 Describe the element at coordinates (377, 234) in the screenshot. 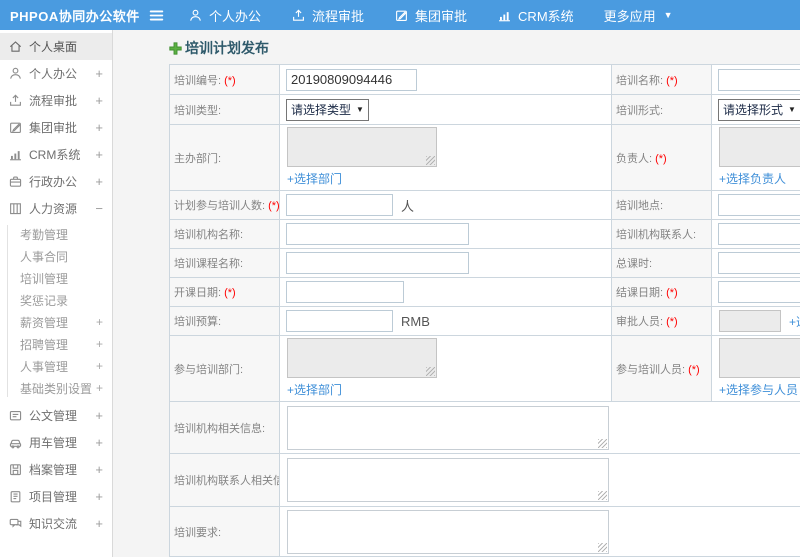

I see `training-org-name-input` at that location.